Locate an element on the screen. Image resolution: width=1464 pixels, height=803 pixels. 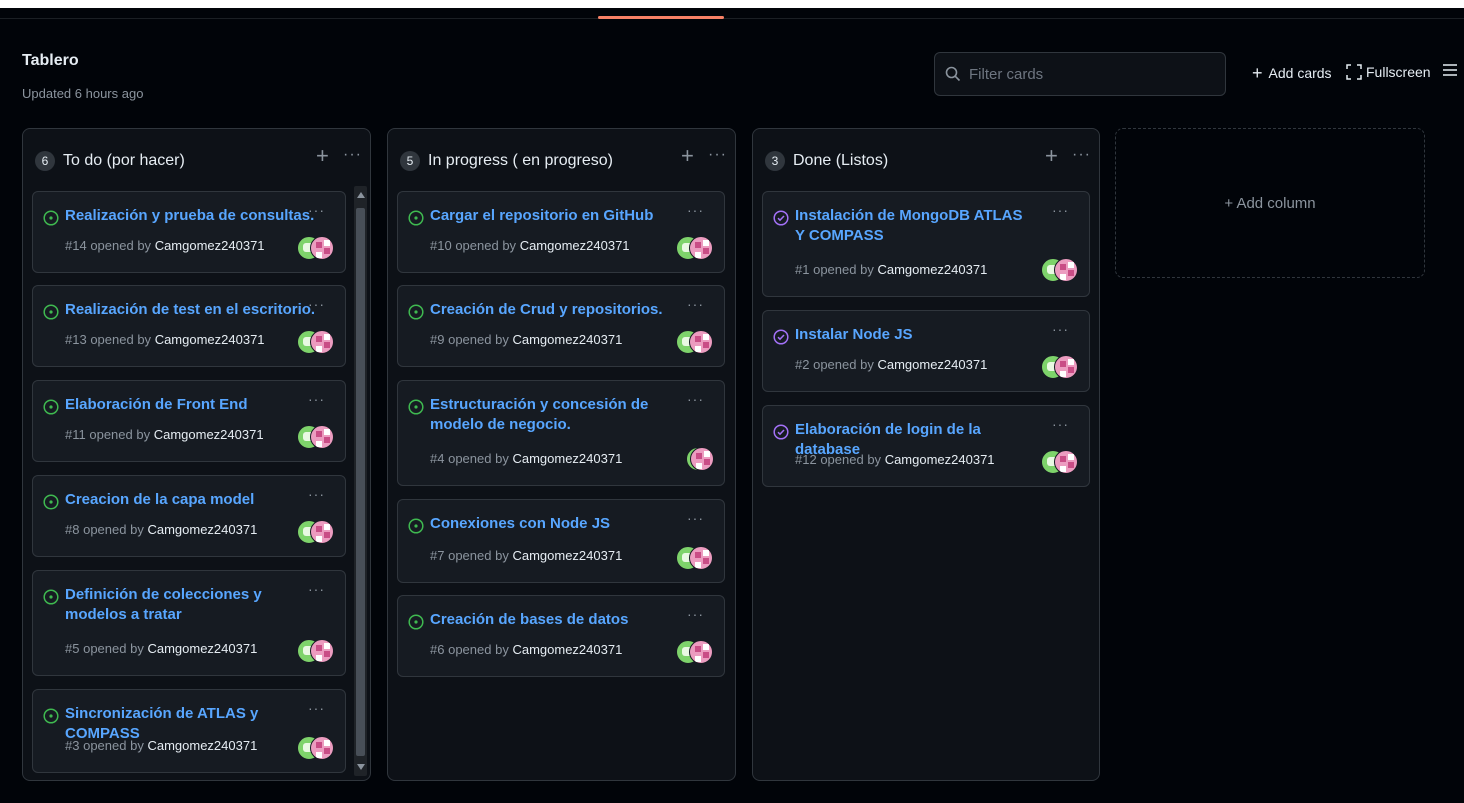
card-title-link: Realización de test en el escritorio. is located at coordinates (192, 310).